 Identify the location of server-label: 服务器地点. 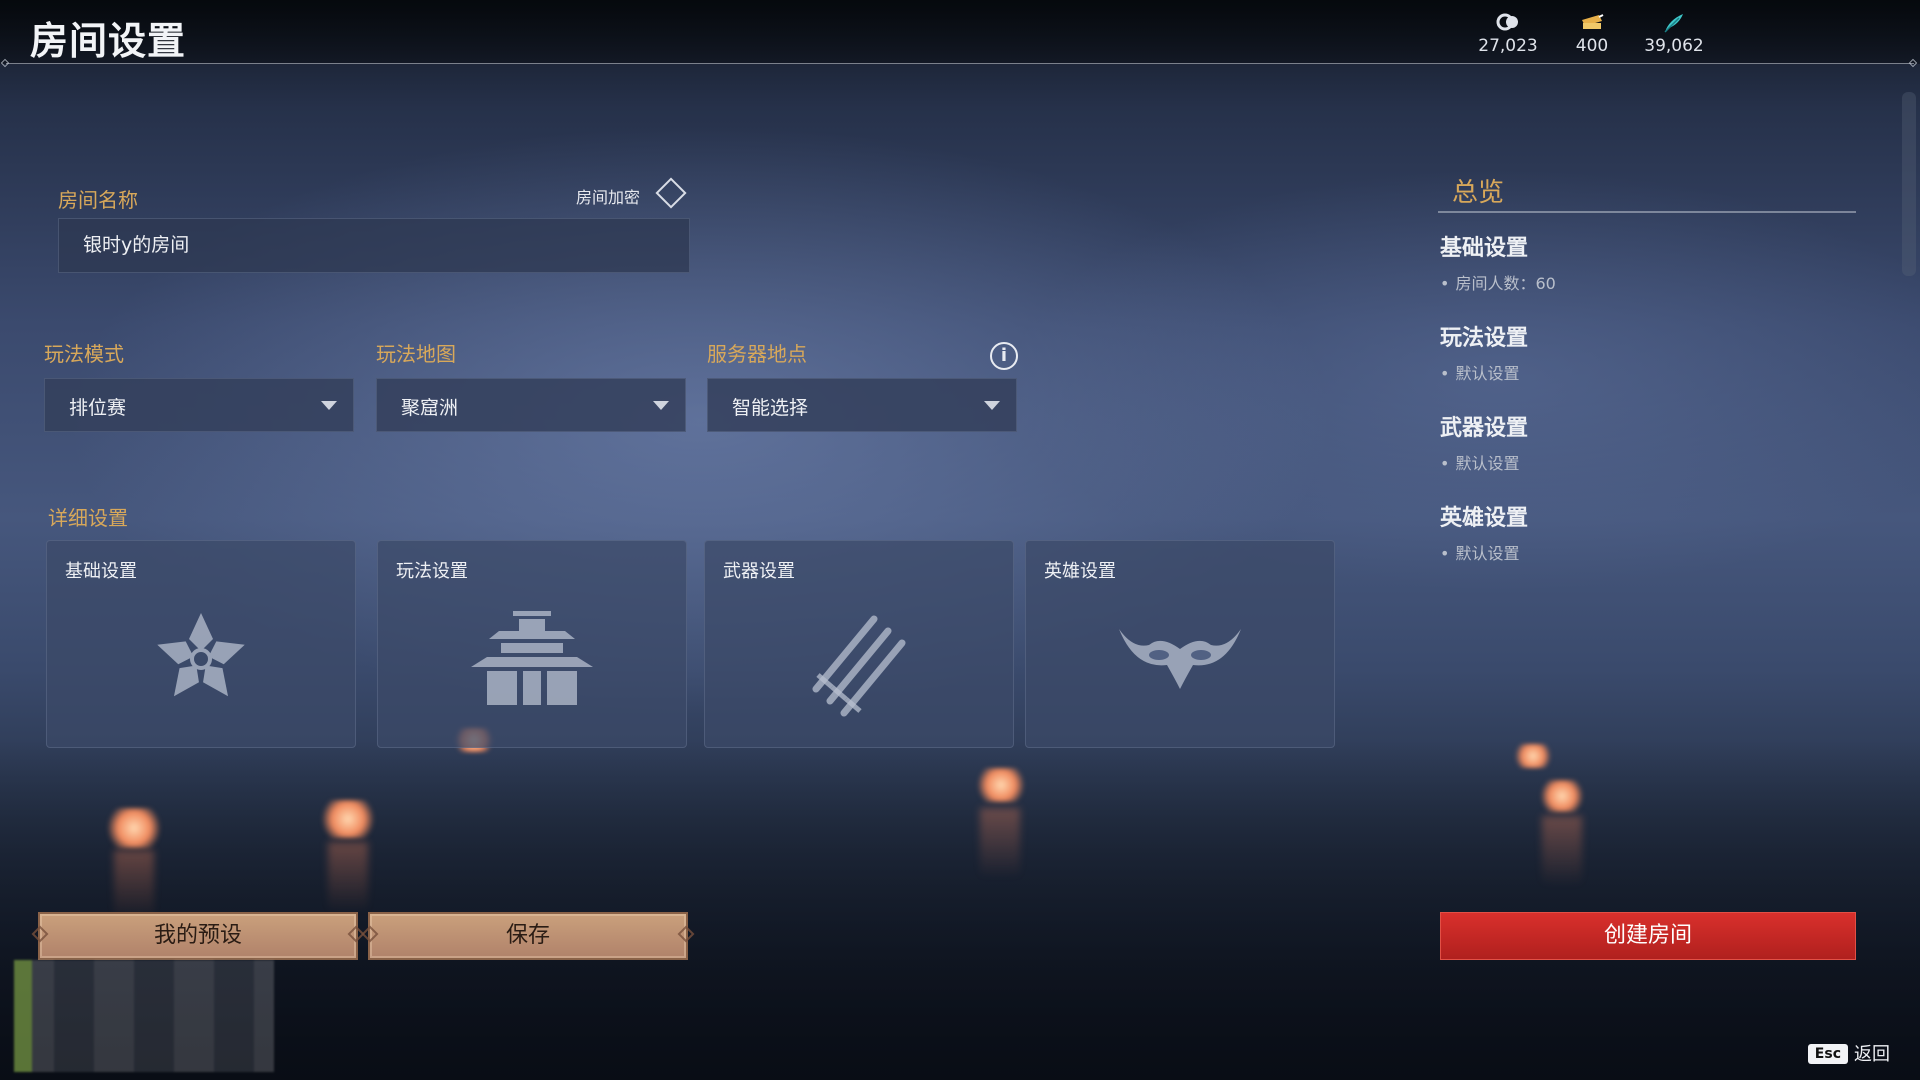
(757, 354).